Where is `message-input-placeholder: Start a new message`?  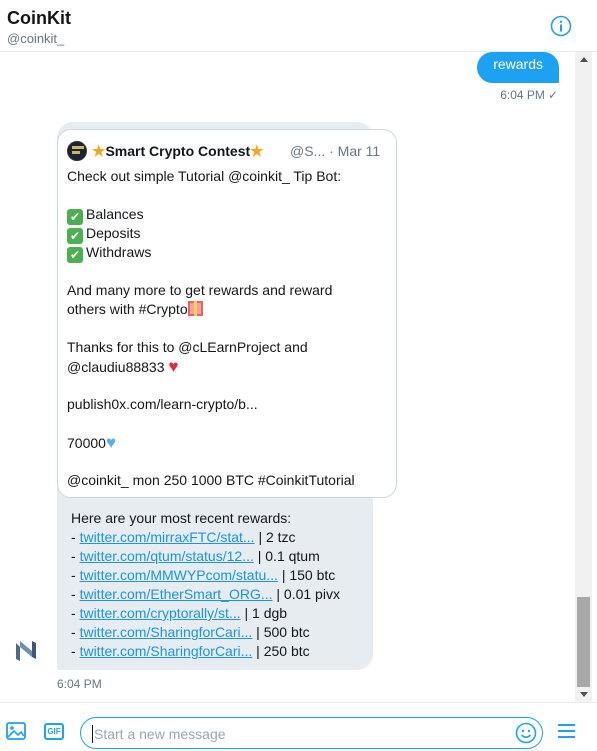 message-input-placeholder: Start a new message is located at coordinates (160, 734).